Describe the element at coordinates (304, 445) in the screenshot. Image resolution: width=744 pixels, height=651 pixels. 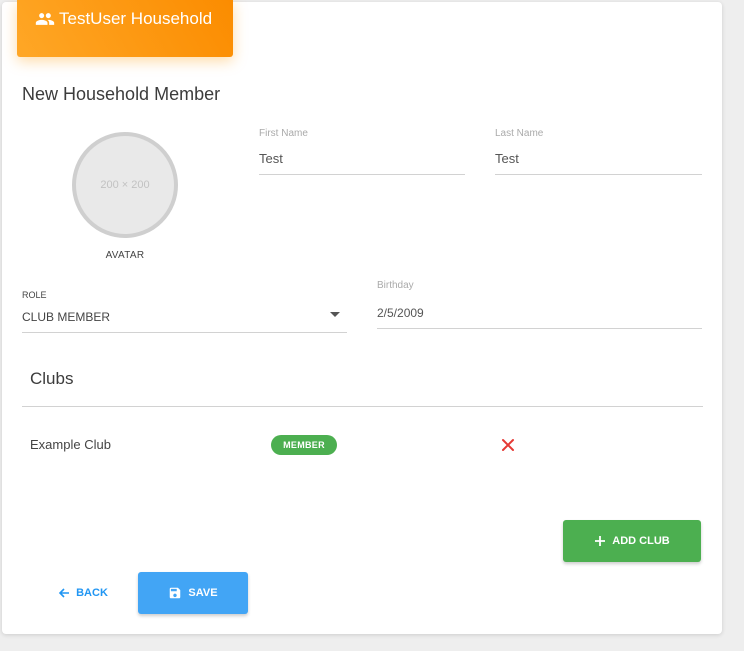
I see `status-badge: MEMBER` at that location.